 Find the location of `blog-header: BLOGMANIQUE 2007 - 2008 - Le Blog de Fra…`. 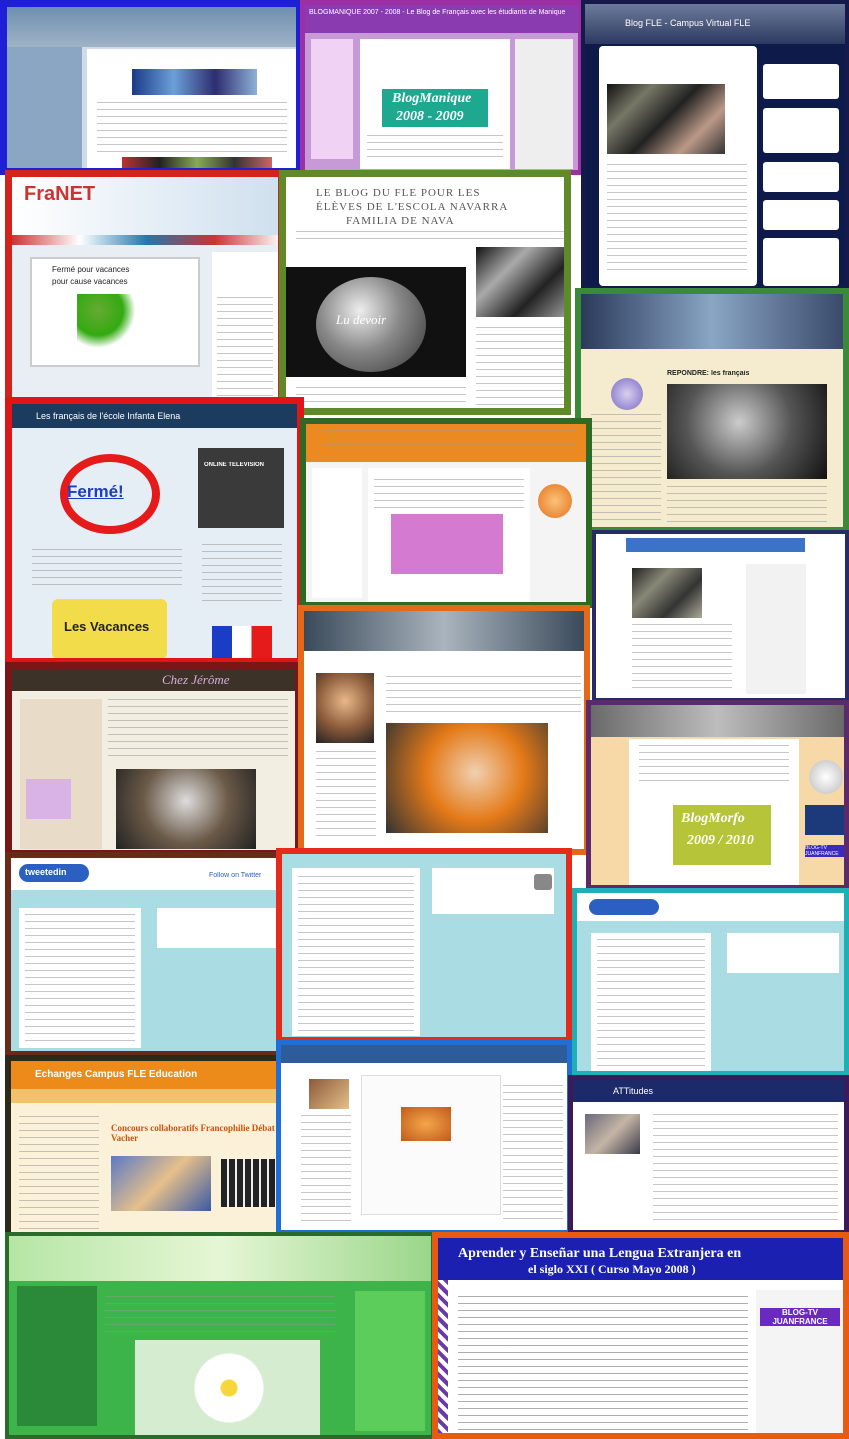

blog-header: BLOGMANIQUE 2007 - 2008 - Le Blog de Fra… is located at coordinates (441, 19).